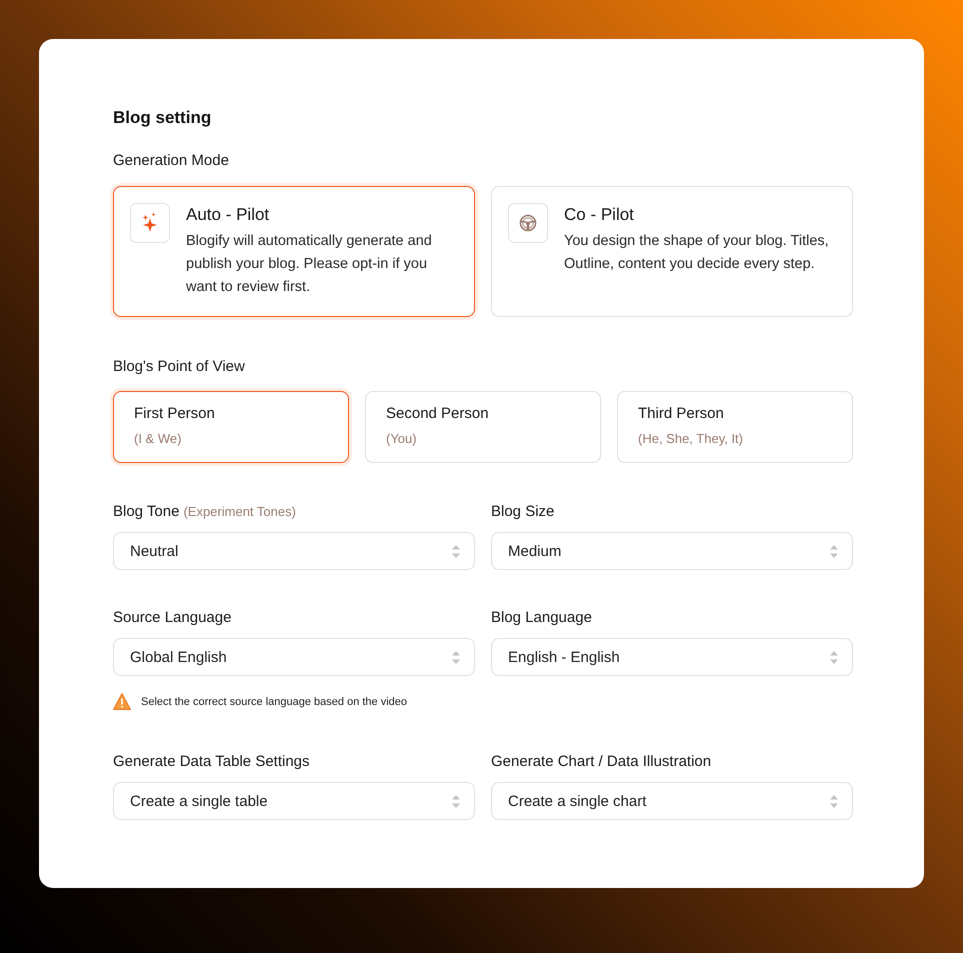  Describe the element at coordinates (274, 702) in the screenshot. I see `warning-note: Select the correct source language based on the video` at that location.